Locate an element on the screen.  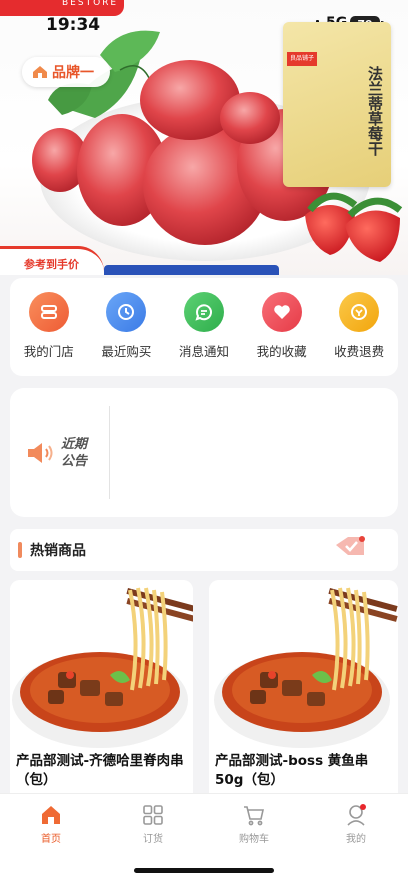
nav-my-store-label: 我的门店 is located at coordinates (48, 351).